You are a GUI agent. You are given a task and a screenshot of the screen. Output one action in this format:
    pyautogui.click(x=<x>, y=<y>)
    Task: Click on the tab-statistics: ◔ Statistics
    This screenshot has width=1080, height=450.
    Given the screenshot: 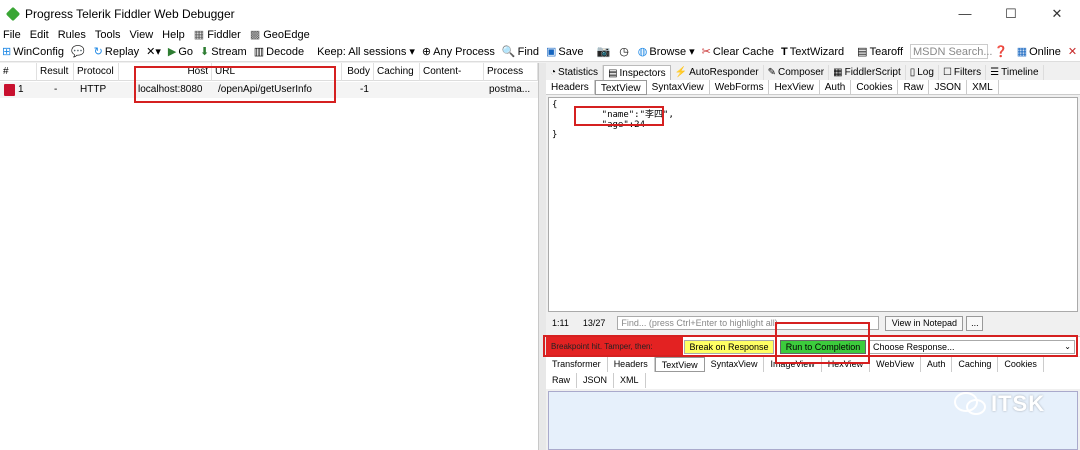 What is the action you would take?
    pyautogui.click(x=575, y=72)
    